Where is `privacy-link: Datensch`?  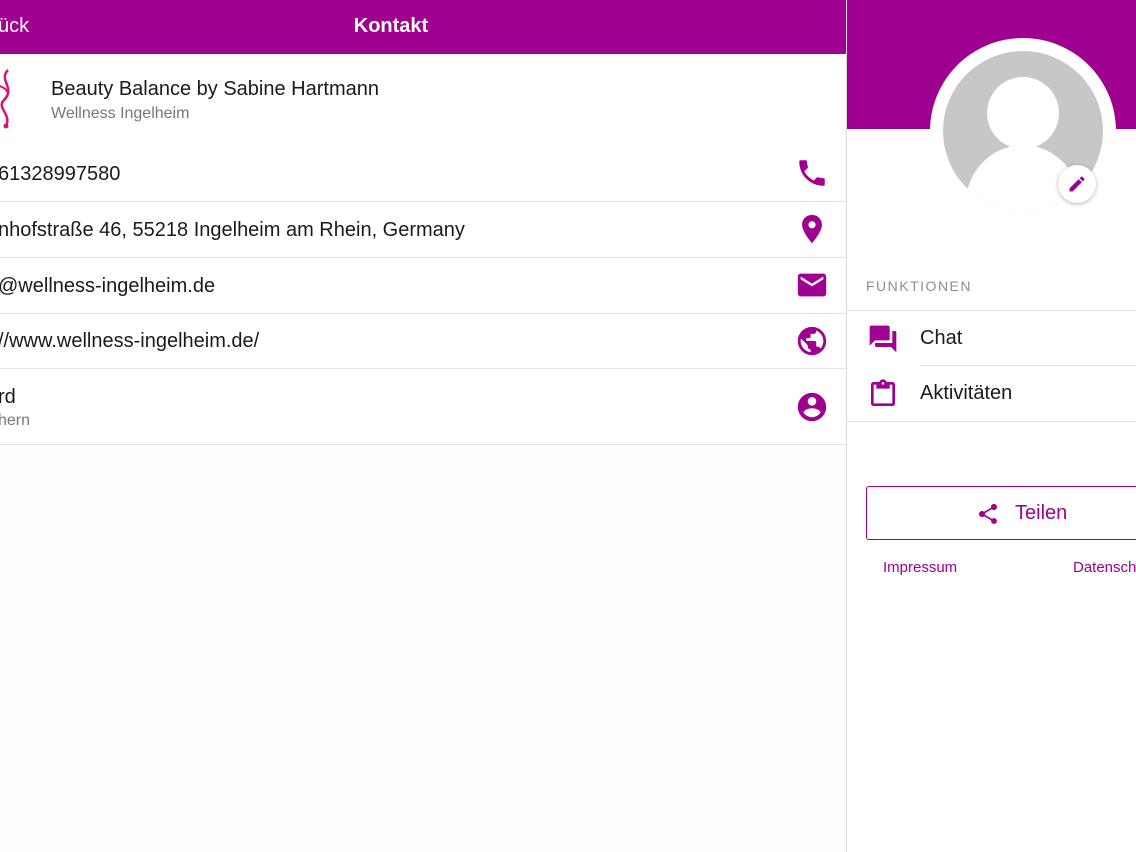 privacy-link: Datensch is located at coordinates (1104, 567).